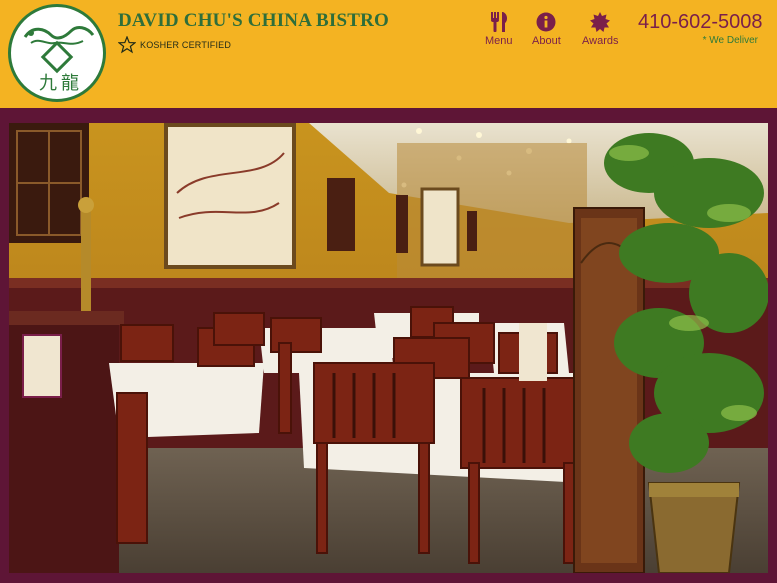  I want to click on phone-number: 410-602-5008, so click(700, 22).